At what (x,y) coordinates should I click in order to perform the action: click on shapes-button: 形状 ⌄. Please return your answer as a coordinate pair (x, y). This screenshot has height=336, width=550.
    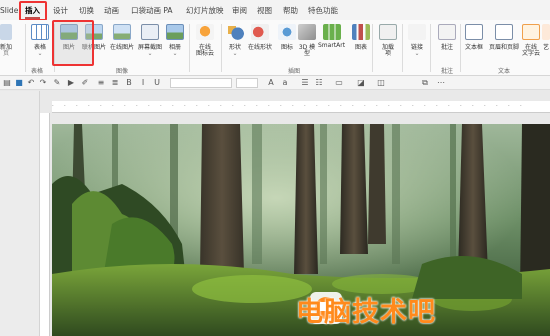
    Looking at the image, I should click on (235, 40).